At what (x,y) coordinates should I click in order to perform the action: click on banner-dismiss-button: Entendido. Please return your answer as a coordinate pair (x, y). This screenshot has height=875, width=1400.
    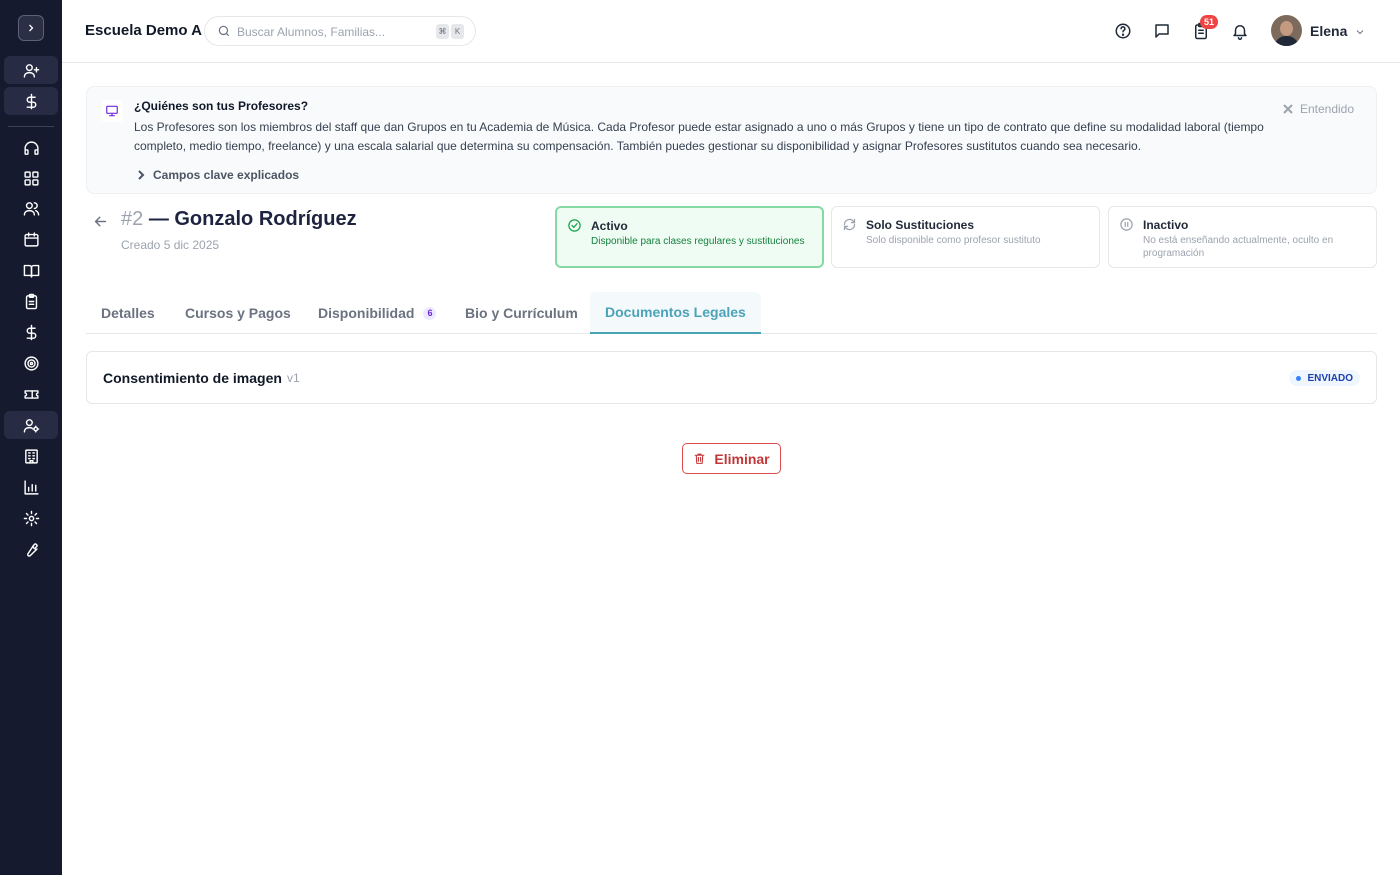
    Looking at the image, I should click on (1318, 109).